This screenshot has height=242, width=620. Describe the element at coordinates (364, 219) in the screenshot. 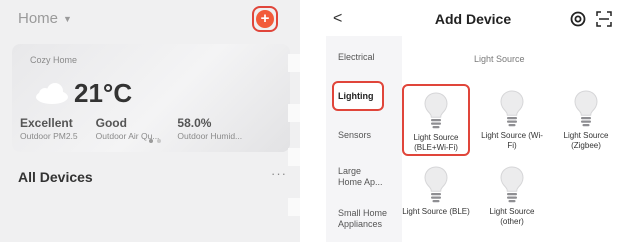

I see `category-small-home-appliances: Small Home Appliances` at that location.